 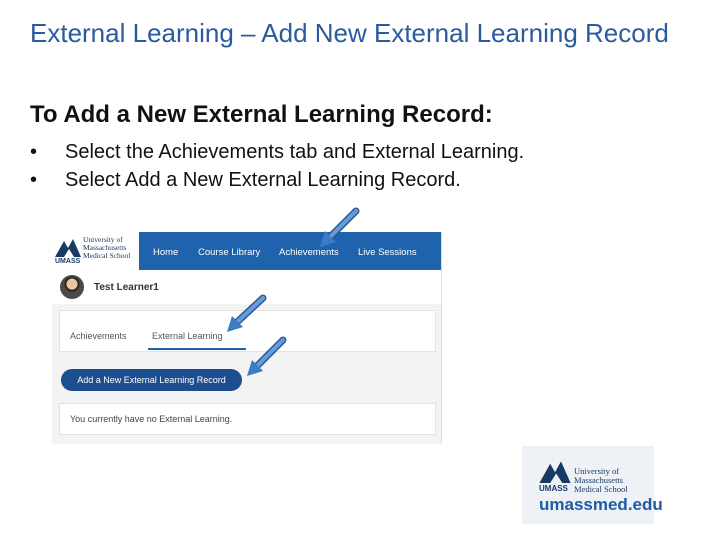 What do you see at coordinates (261, 114) in the screenshot?
I see `instructions-heading: To Add a New External Learning Record:` at bounding box center [261, 114].